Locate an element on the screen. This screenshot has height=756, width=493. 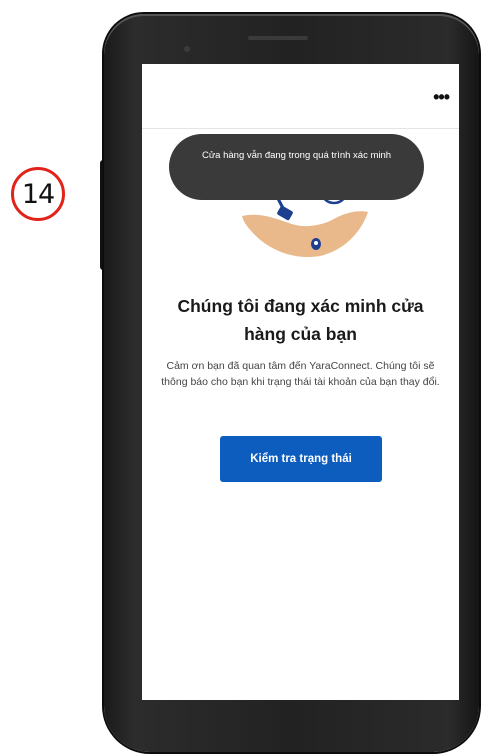
check-status-button: Kiểm tra trạng thái is located at coordinates (301, 459).